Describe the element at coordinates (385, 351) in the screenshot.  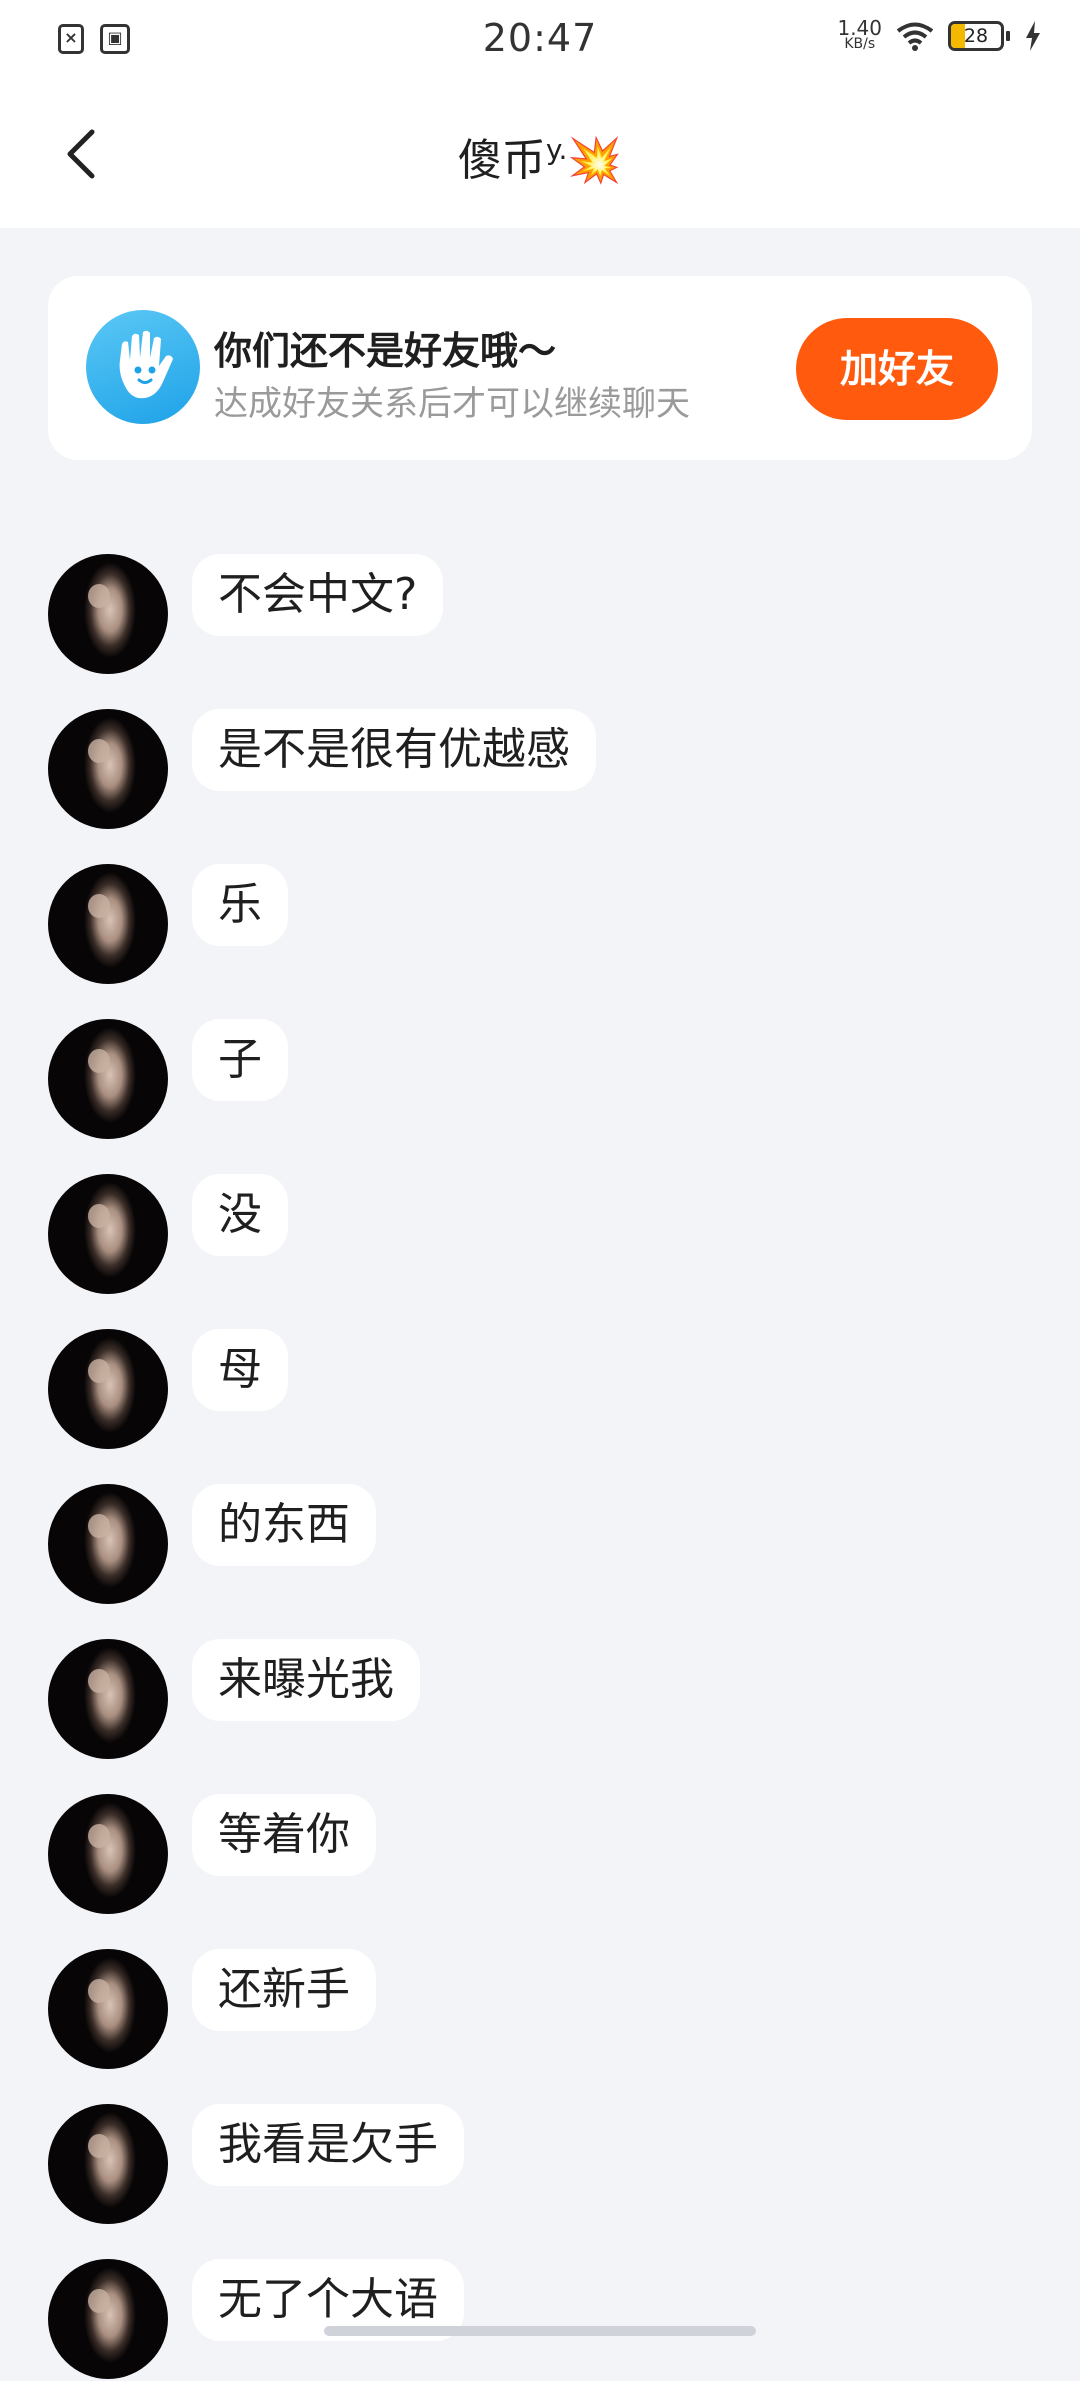
I see `friend-prompt-title: 你们还不是好友哦～` at that location.